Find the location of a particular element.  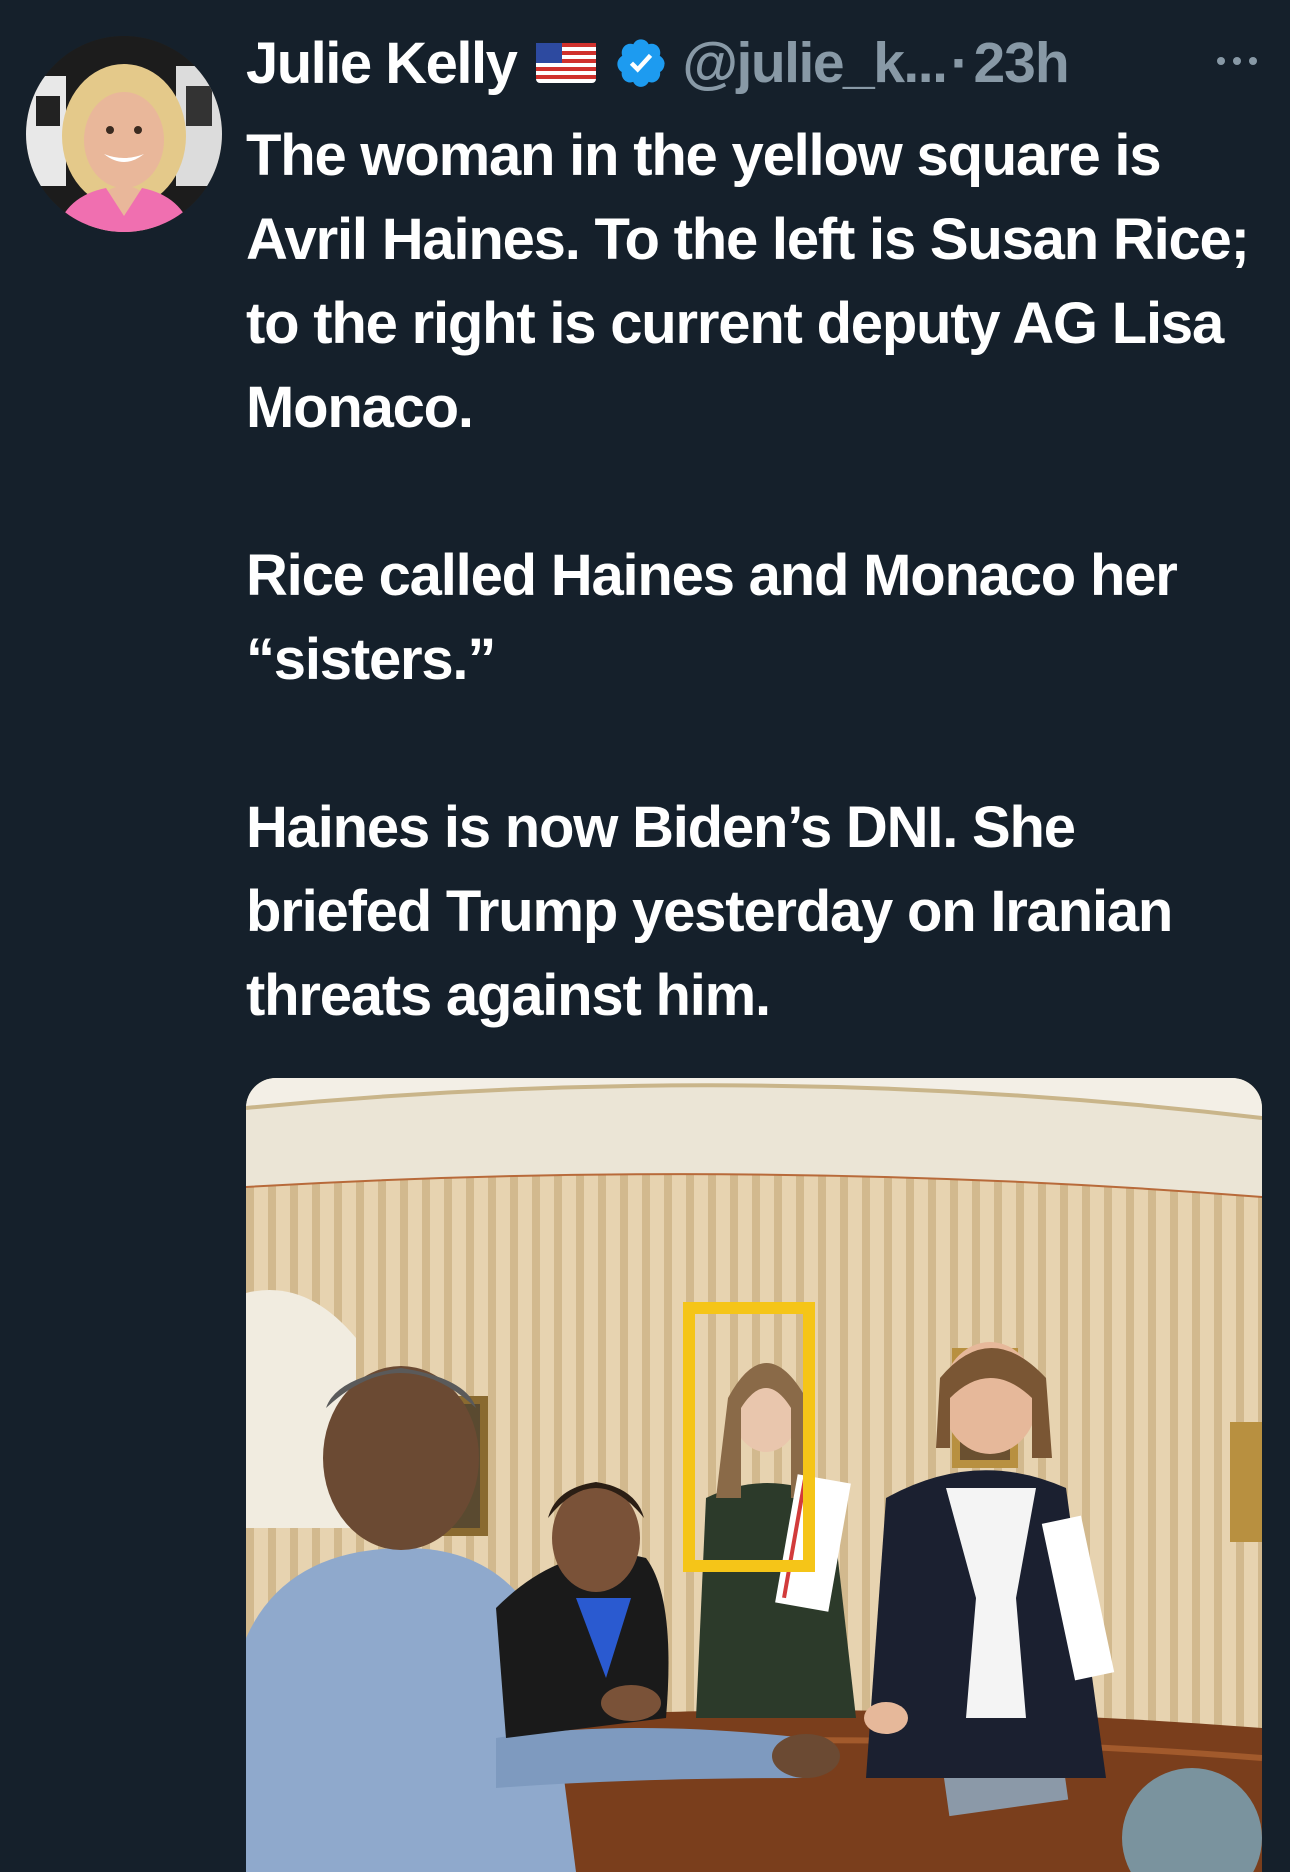

author-name: Julie Kelly is located at coordinates (382, 63).